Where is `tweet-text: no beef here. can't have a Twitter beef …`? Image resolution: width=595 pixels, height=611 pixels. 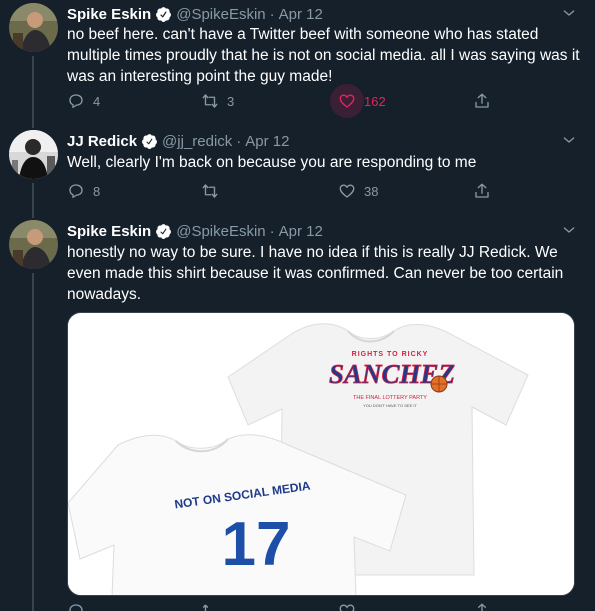 tweet-text: no beef here. can't have a Twitter beef … is located at coordinates (323, 55).